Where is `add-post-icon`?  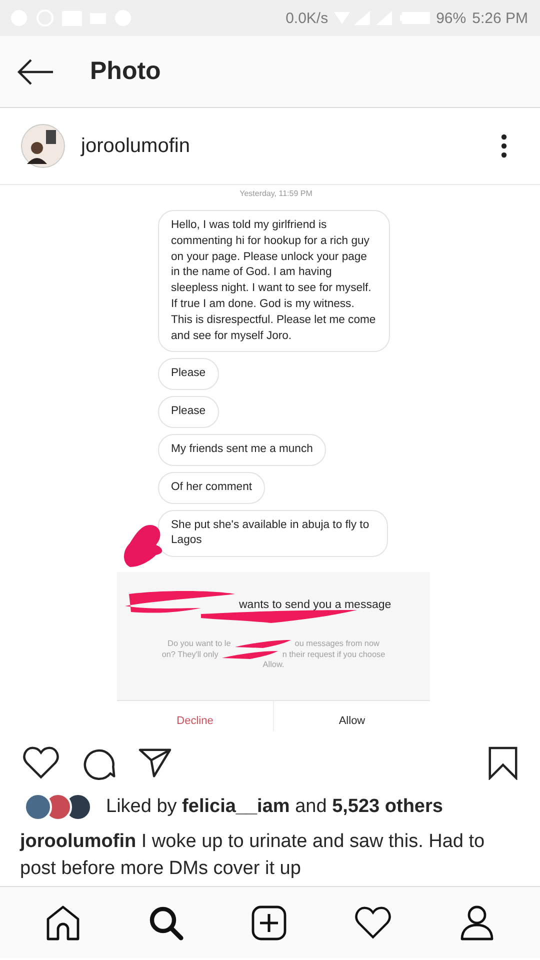
add-post-icon is located at coordinates (268, 922).